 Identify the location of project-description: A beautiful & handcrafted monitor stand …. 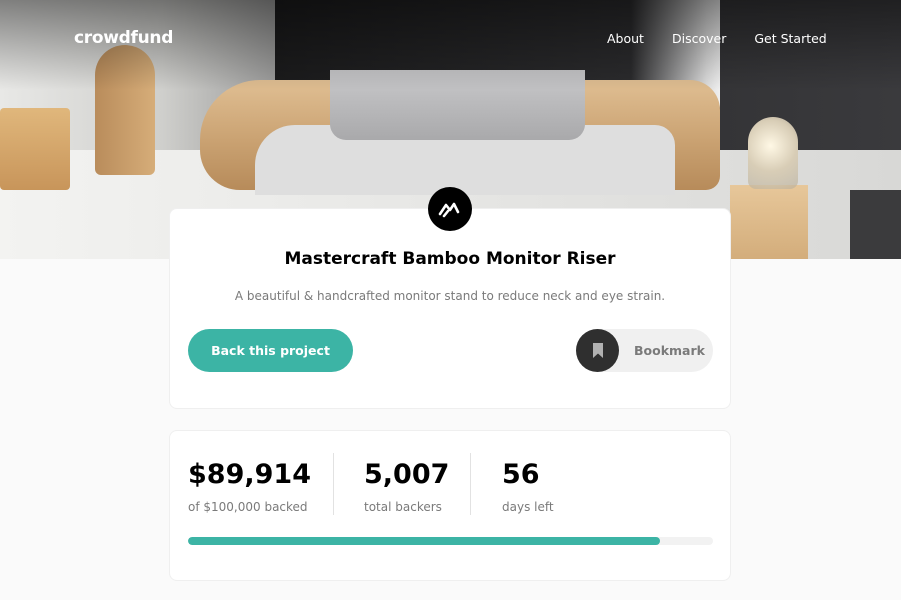
(450, 296).